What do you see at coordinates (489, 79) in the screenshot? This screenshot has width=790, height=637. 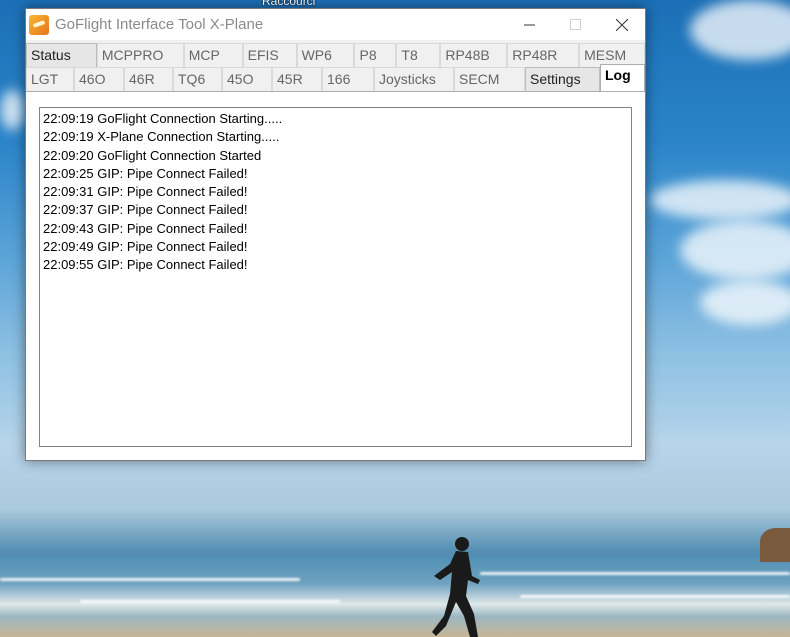 I see `tab-secm: SECM` at bounding box center [489, 79].